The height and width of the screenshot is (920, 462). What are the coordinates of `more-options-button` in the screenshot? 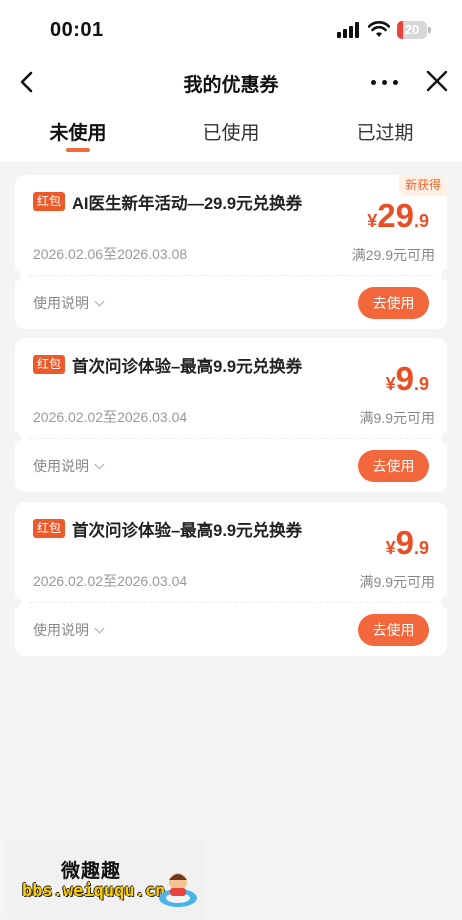 It's located at (385, 82).